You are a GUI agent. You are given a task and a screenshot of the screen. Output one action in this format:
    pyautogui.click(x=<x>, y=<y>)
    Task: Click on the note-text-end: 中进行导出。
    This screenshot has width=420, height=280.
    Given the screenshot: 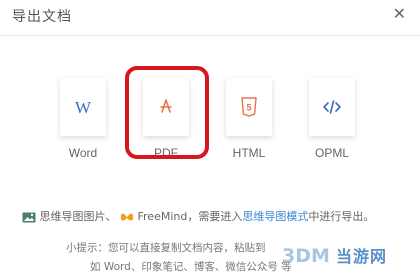 What is the action you would take?
    pyautogui.click(x=341, y=216)
    